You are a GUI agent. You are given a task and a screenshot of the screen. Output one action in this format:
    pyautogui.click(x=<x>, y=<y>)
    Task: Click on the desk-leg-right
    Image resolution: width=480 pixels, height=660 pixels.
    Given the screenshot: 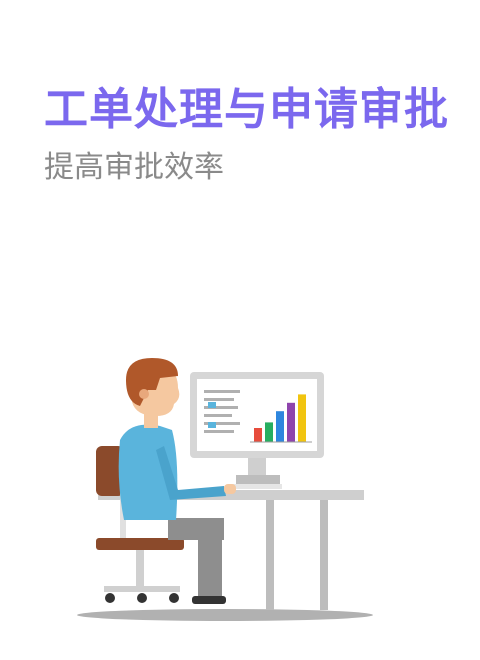 What is the action you would take?
    pyautogui.click(x=324, y=555)
    